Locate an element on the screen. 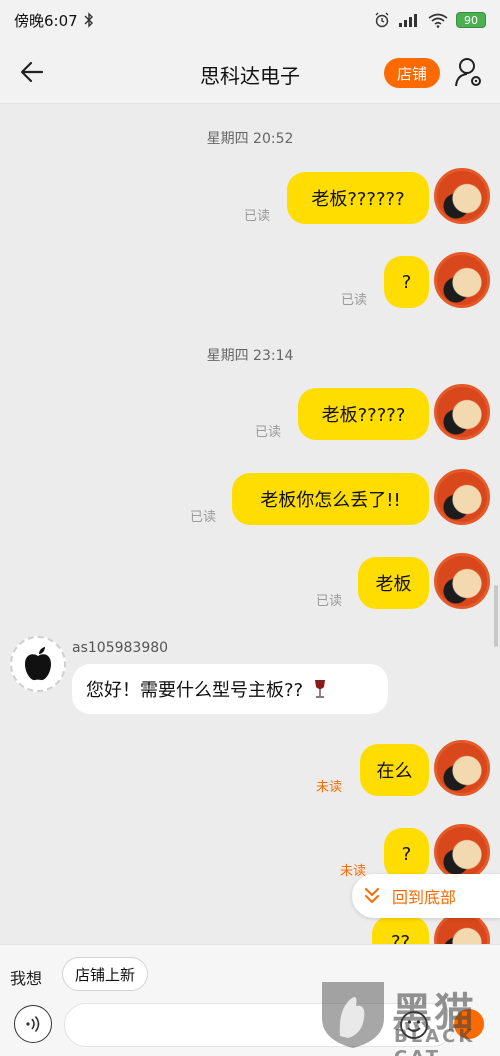  voice-icon is located at coordinates (33, 1024).